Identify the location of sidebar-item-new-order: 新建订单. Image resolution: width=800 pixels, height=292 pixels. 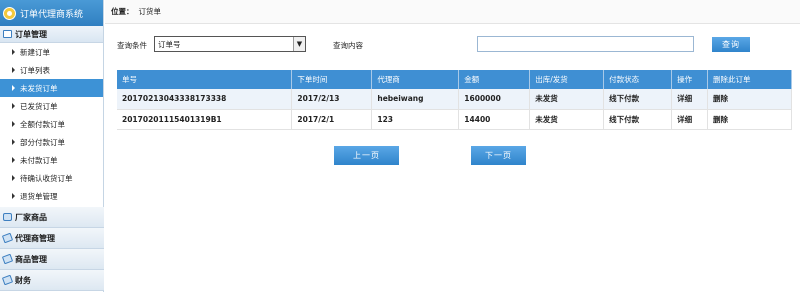
(51, 52).